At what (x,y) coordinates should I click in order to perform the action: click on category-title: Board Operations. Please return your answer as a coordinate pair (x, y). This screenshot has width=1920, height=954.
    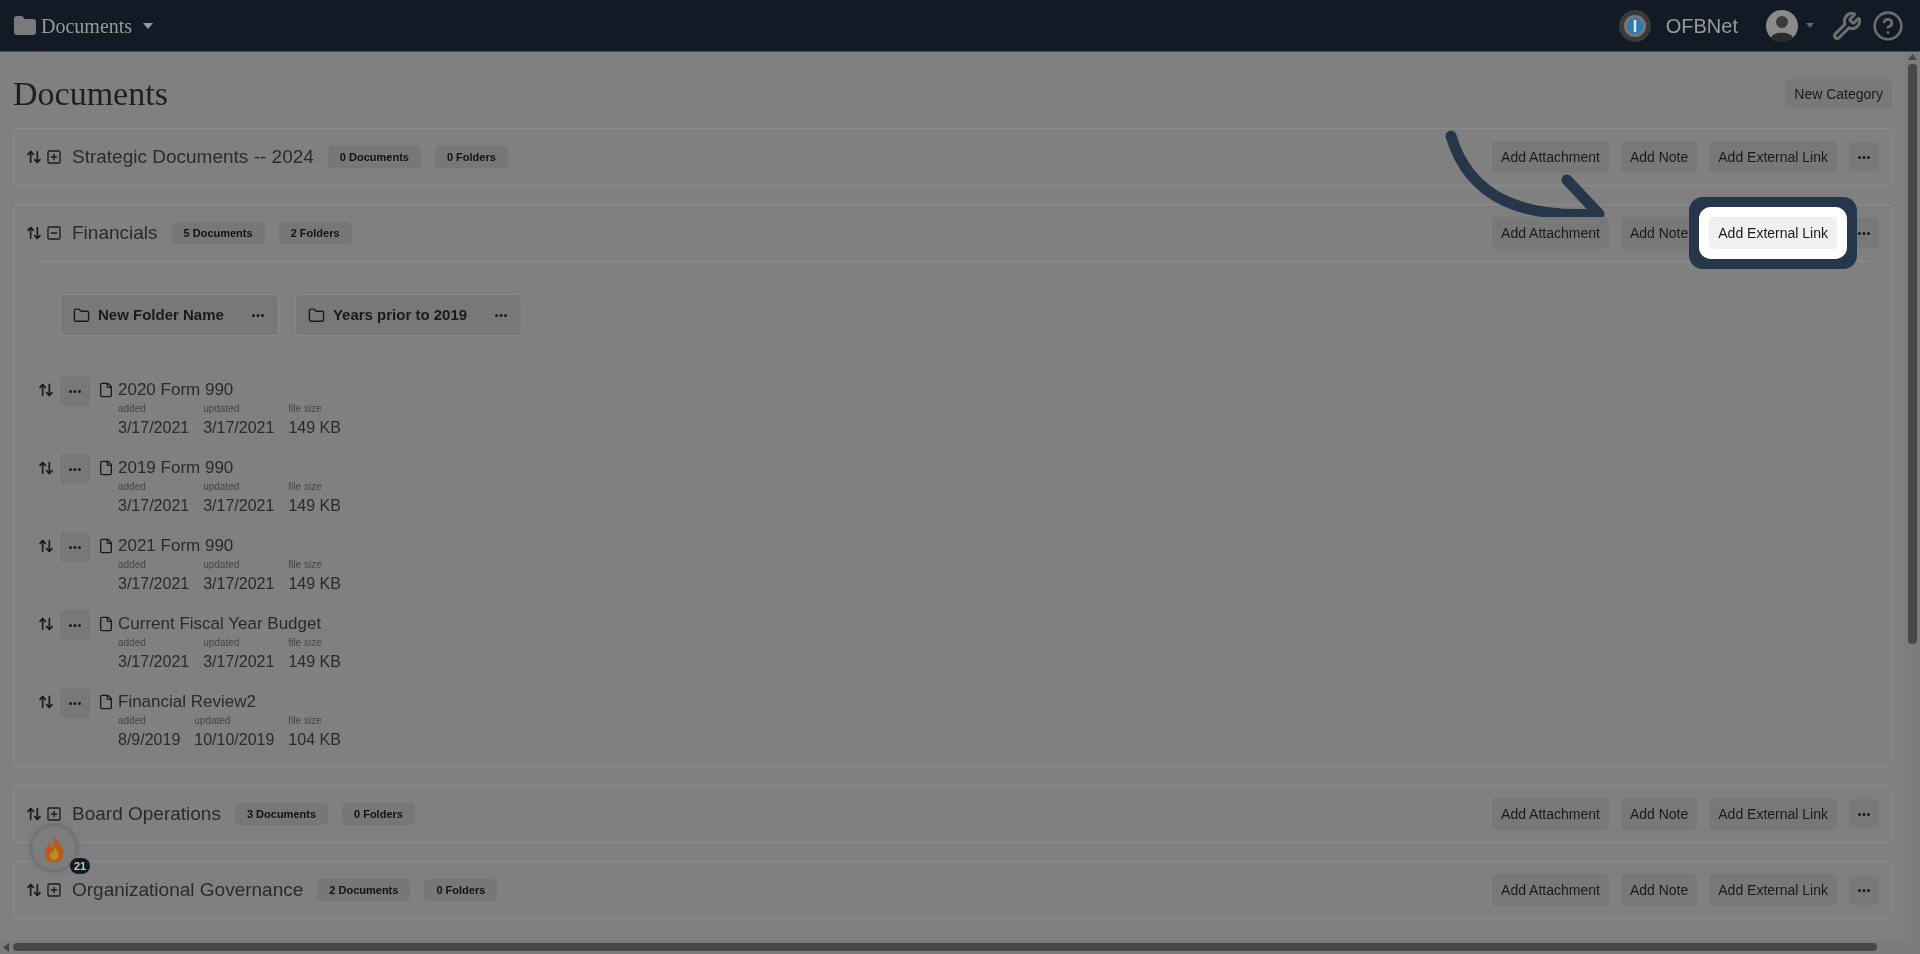
    Looking at the image, I should click on (146, 813).